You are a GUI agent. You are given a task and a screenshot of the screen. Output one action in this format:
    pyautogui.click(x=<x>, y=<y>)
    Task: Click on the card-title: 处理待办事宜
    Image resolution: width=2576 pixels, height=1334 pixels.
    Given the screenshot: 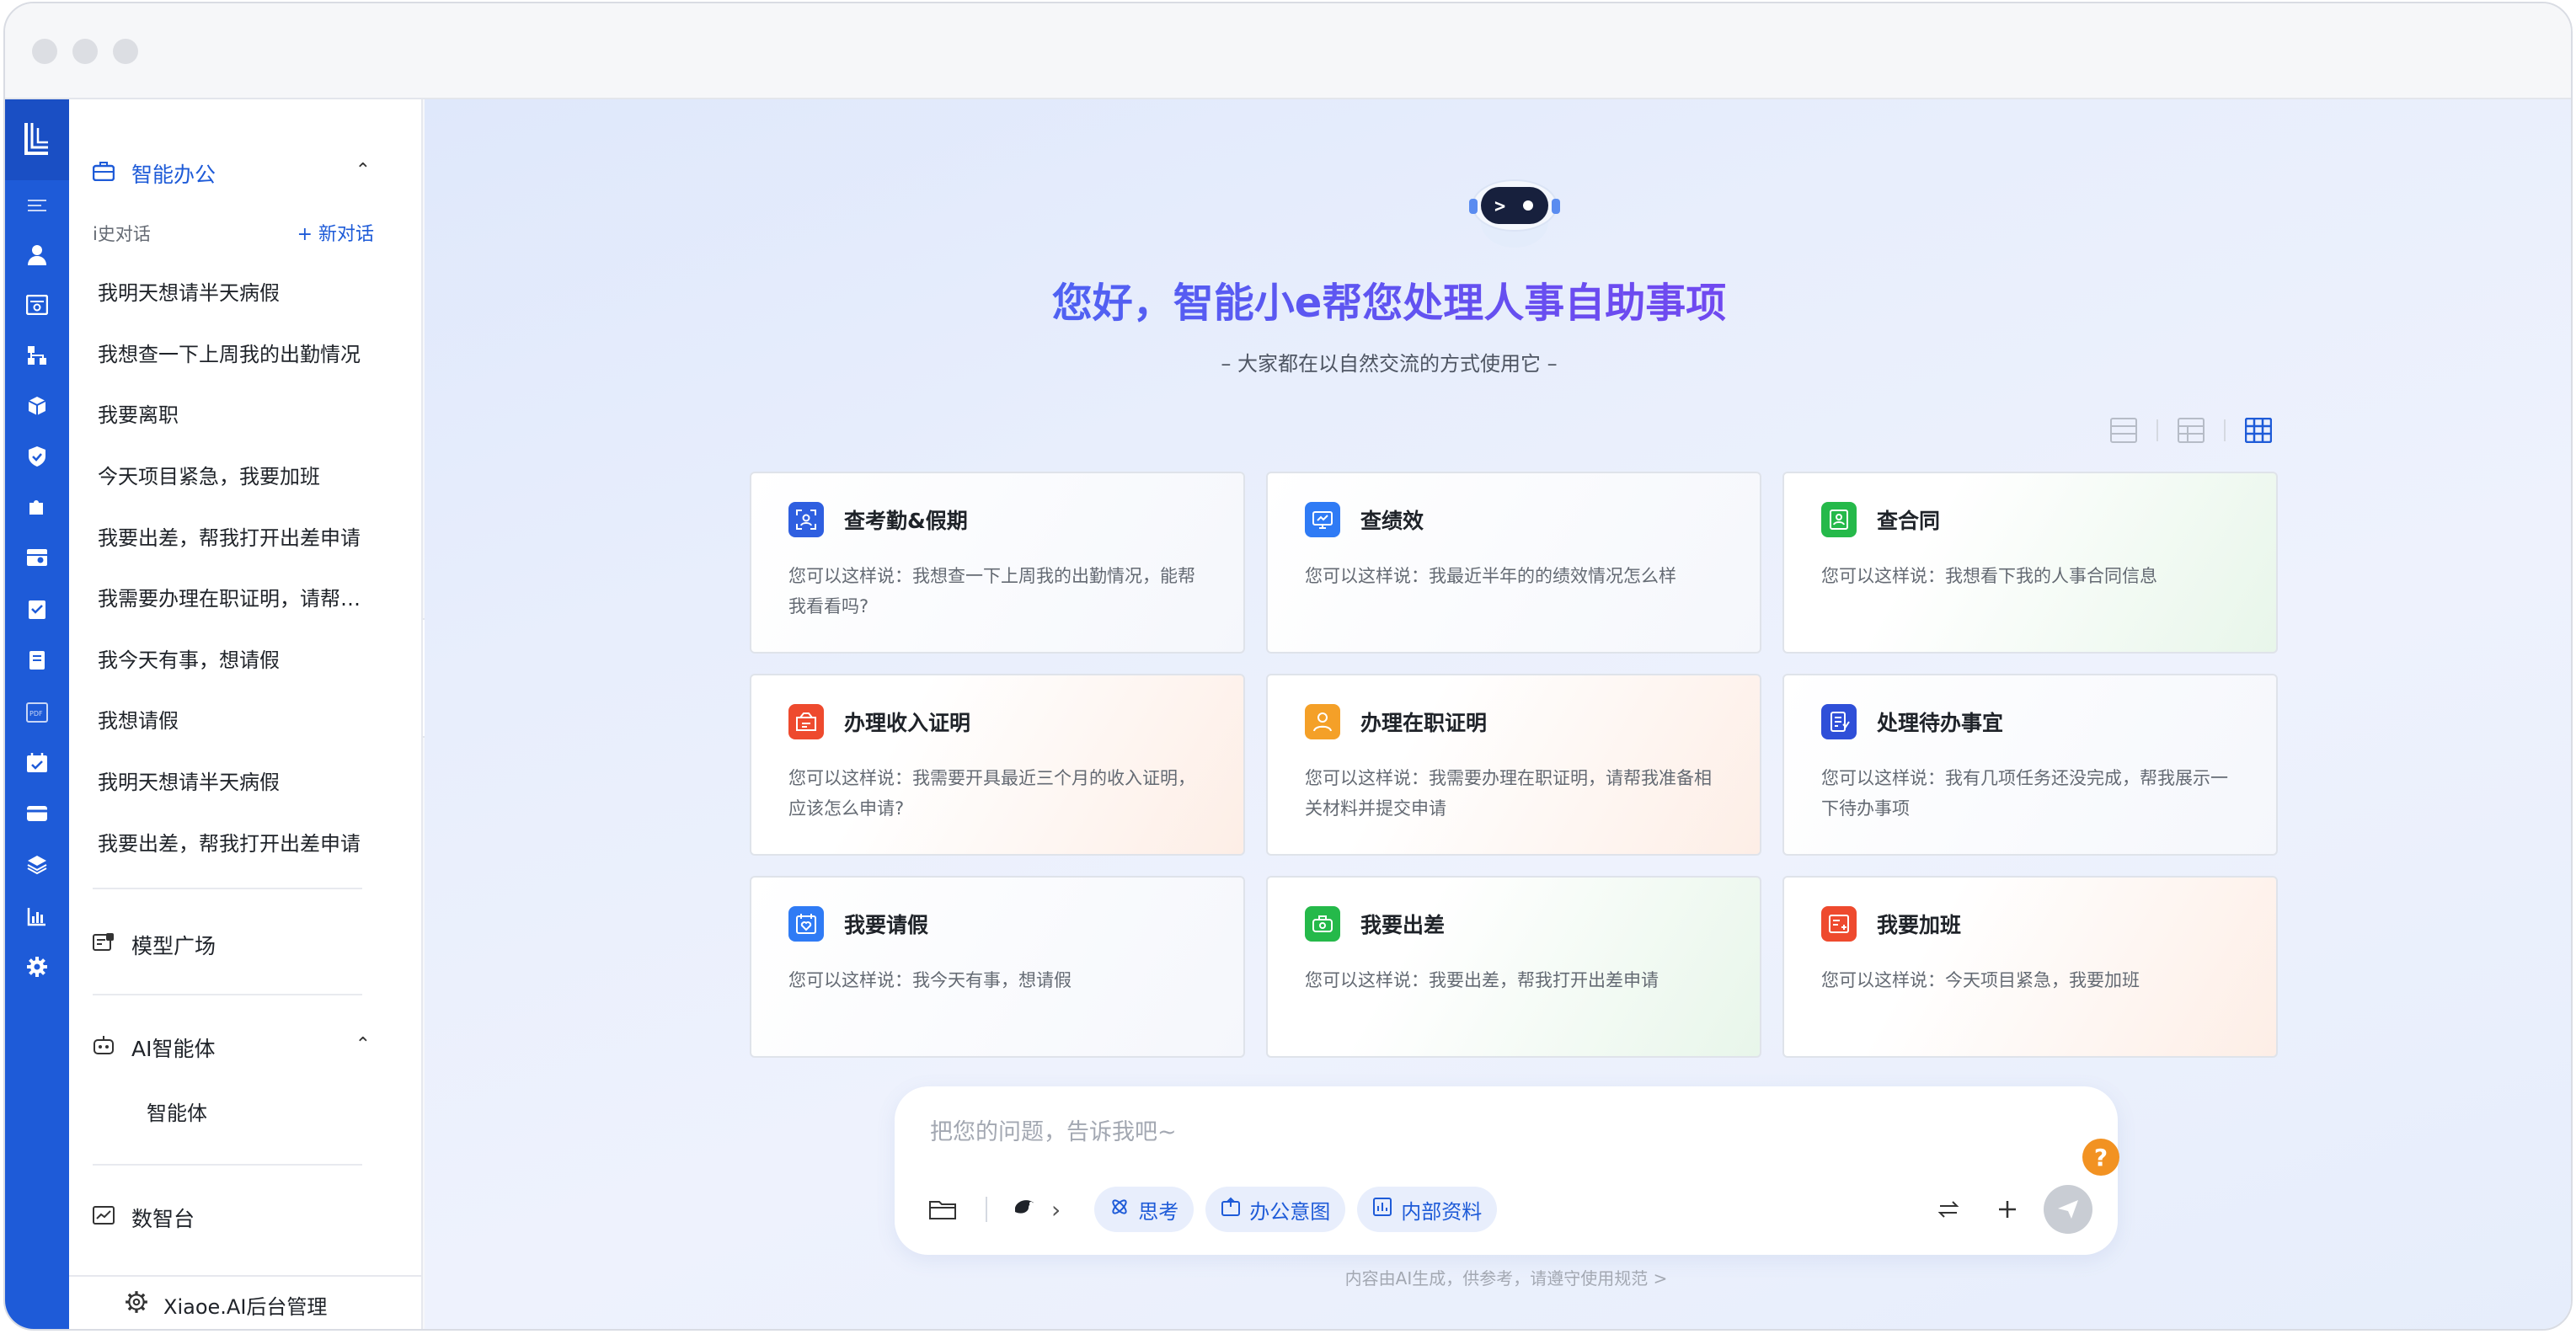 What is the action you would take?
    pyautogui.click(x=1940, y=723)
    